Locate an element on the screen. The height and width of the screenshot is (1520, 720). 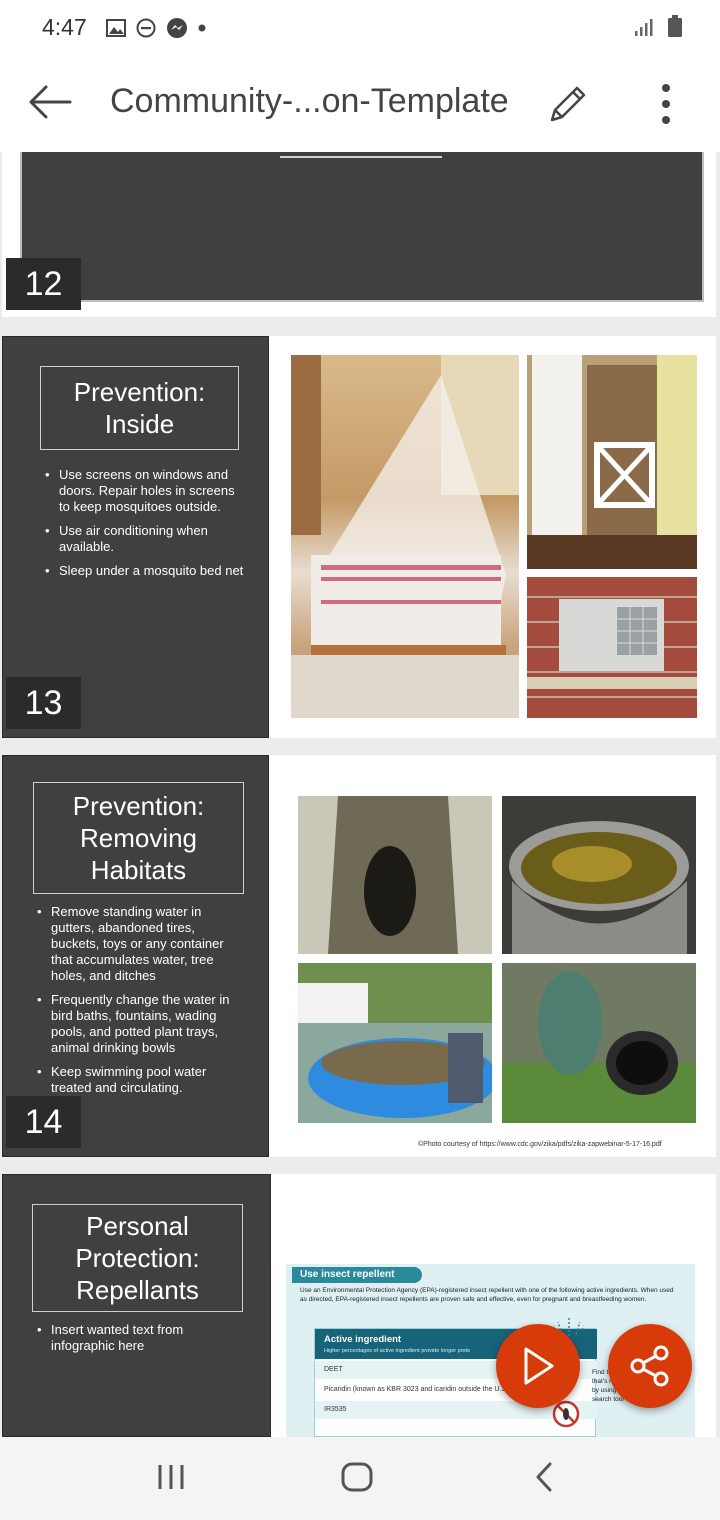
slide-title-text: Personal Protection: Repellants is located at coordinates (137, 1258).